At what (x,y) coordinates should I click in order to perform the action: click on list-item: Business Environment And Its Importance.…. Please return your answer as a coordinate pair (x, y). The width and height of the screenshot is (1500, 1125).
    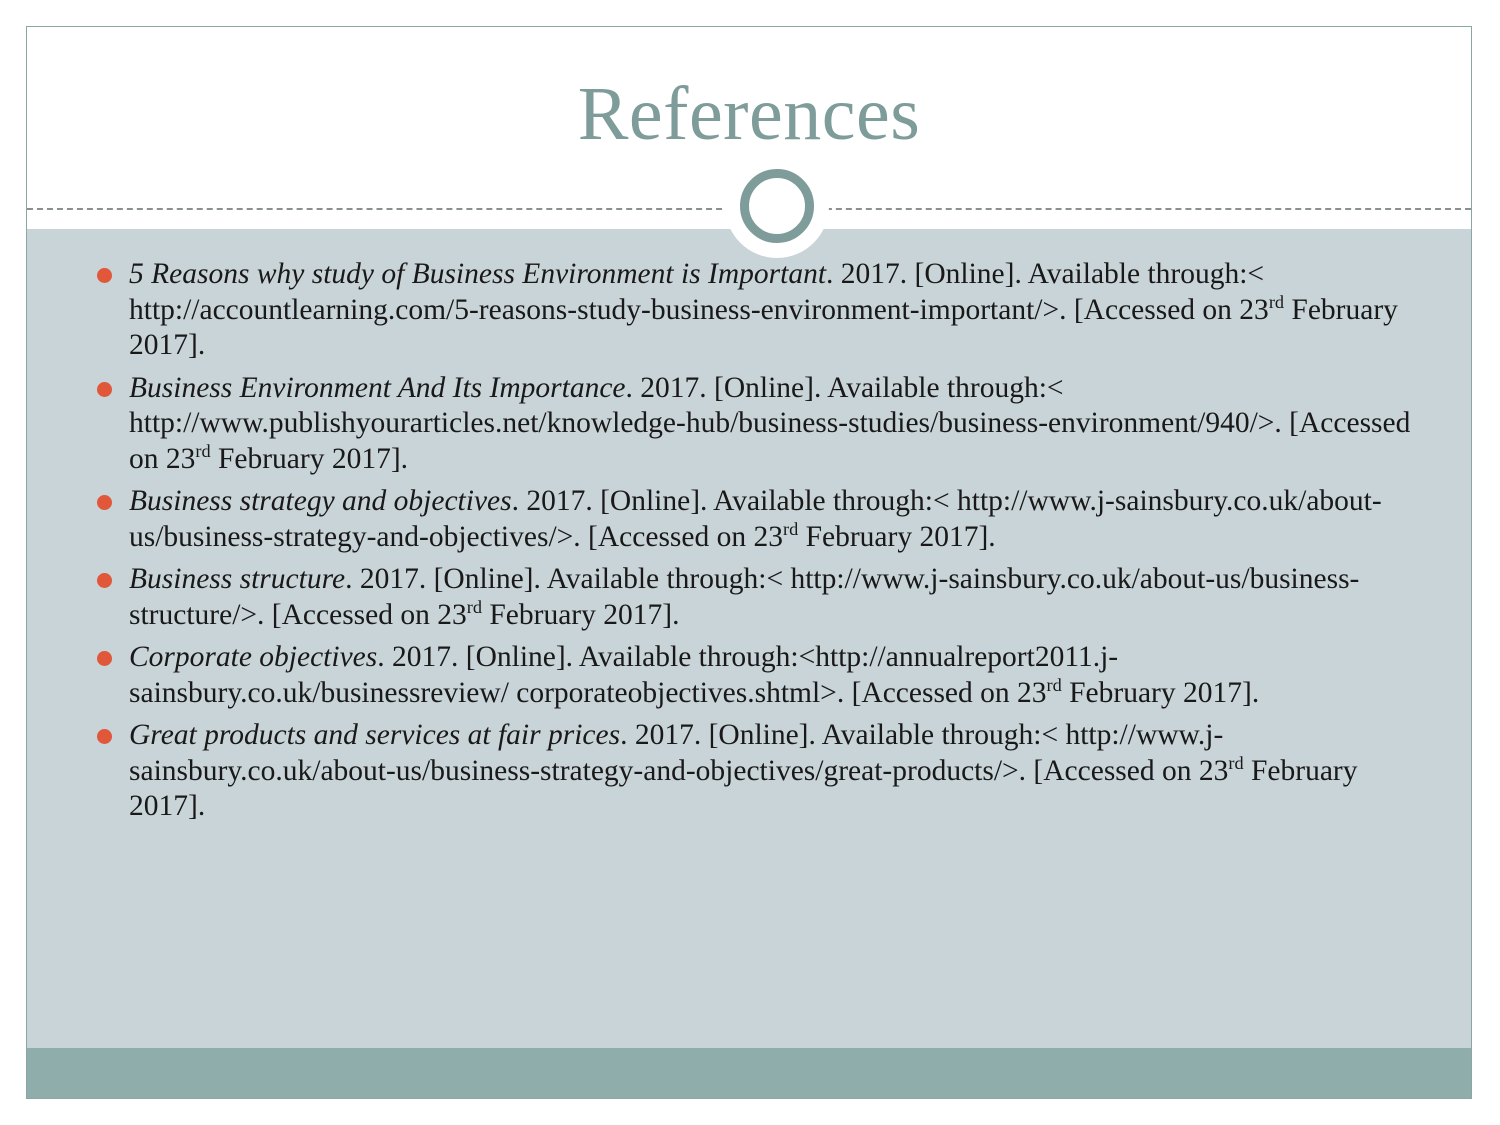
    Looking at the image, I should click on (756, 424).